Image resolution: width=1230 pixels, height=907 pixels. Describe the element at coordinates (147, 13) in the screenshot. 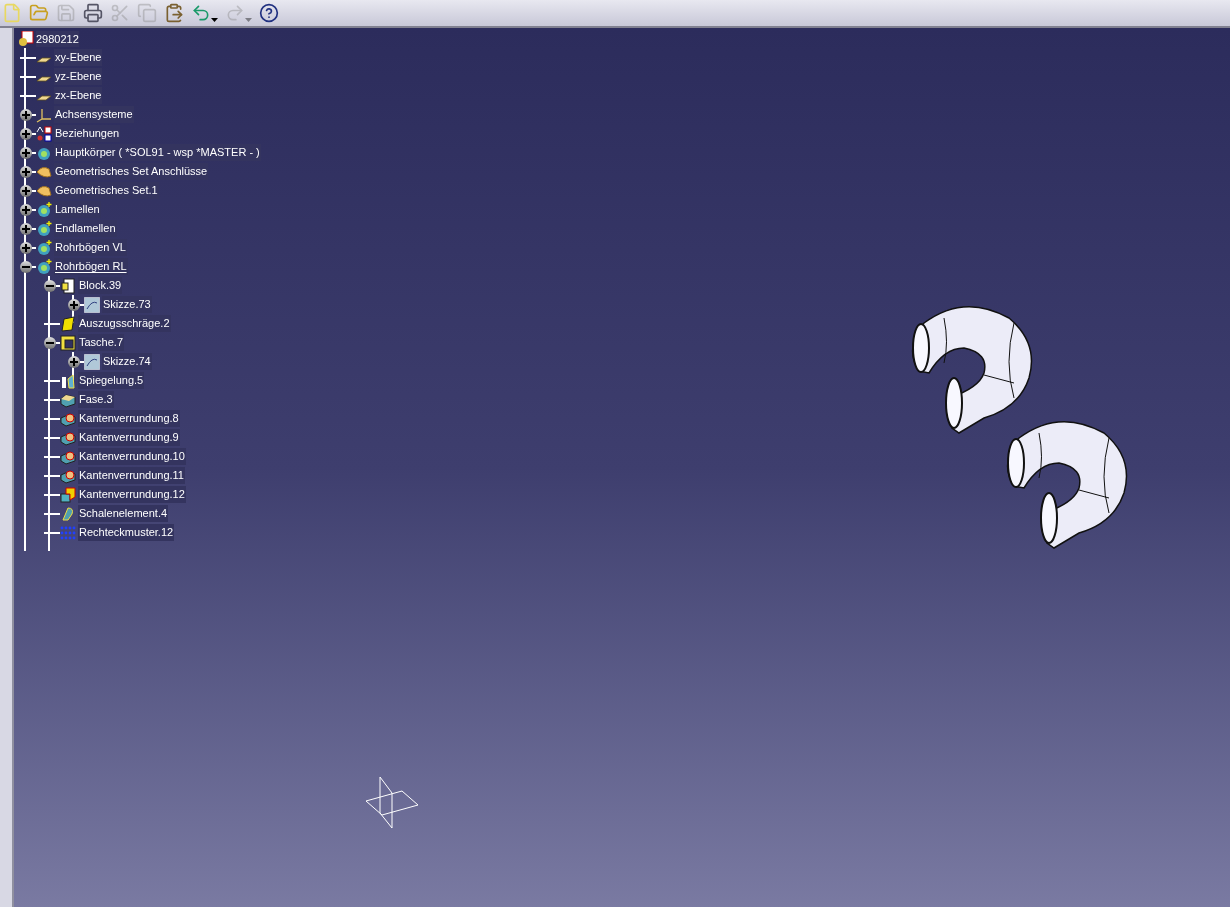

I see `copy-icon` at that location.